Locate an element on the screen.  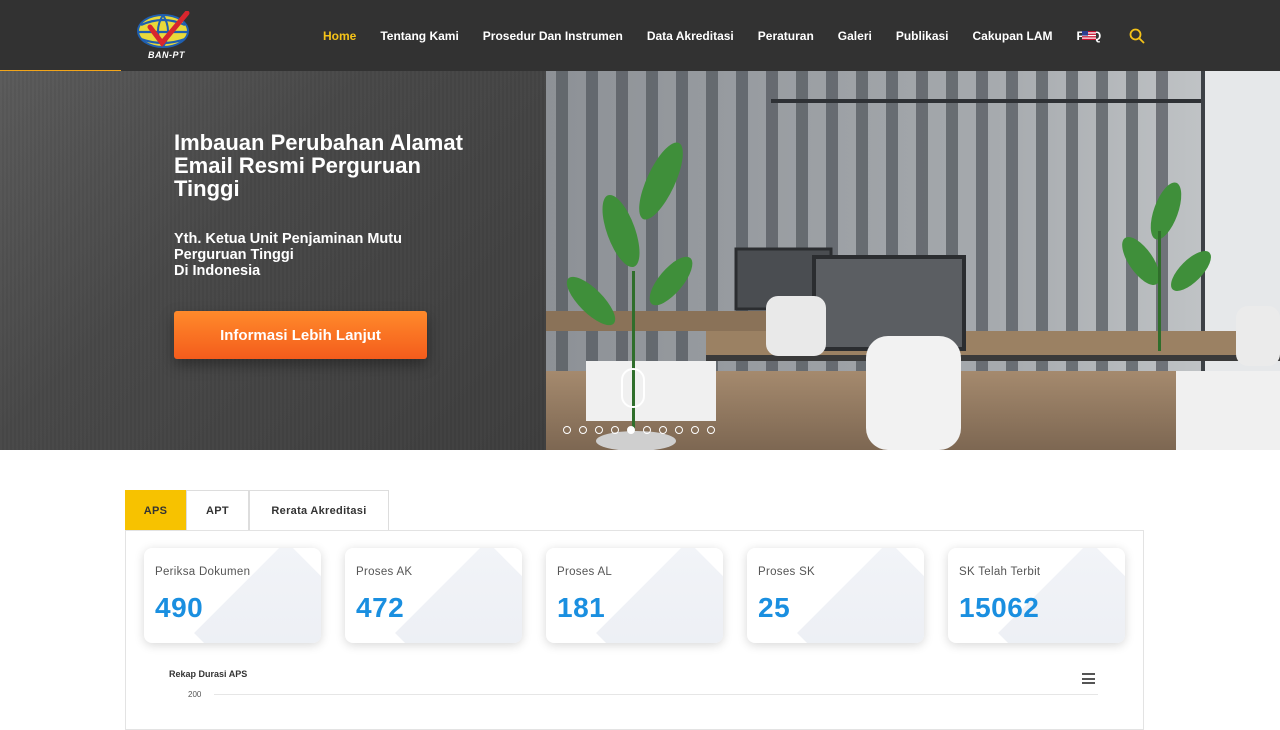
stat-card: Periksa Dokumen 490 is located at coordinates (232, 595).